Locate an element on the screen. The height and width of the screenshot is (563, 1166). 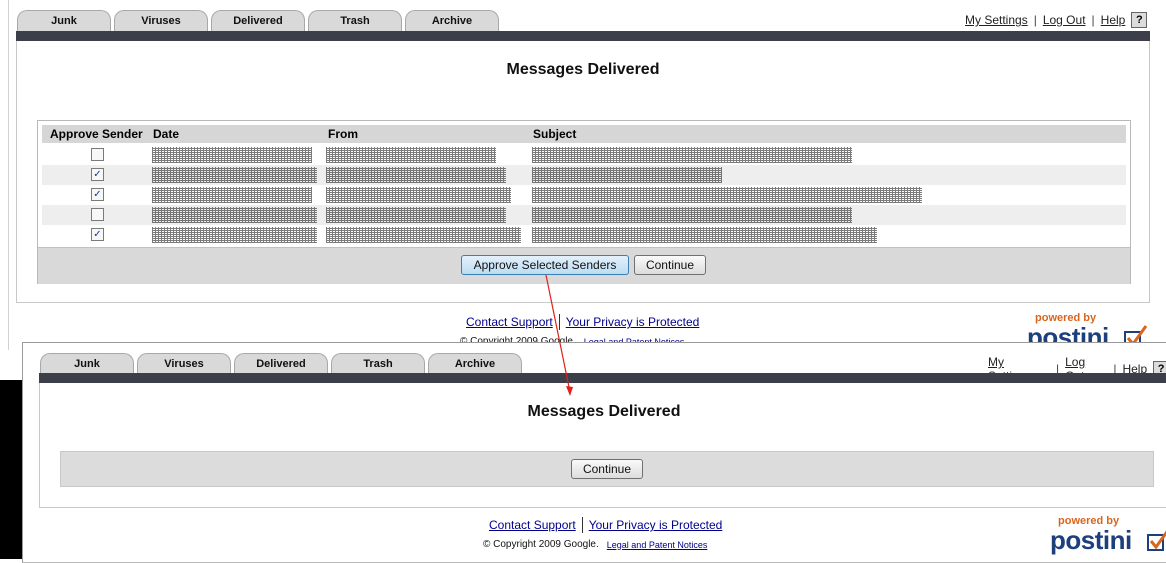
annotation-arrow is located at coordinates (559, 335).